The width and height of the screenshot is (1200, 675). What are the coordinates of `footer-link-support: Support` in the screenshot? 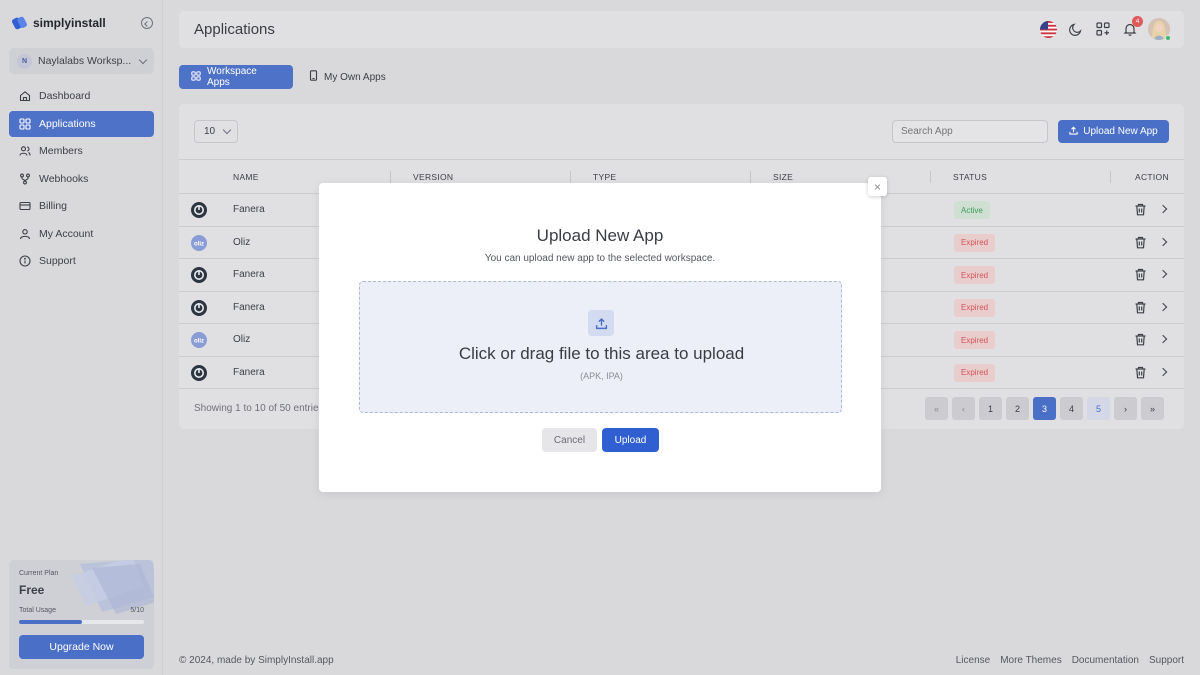 It's located at (1166, 660).